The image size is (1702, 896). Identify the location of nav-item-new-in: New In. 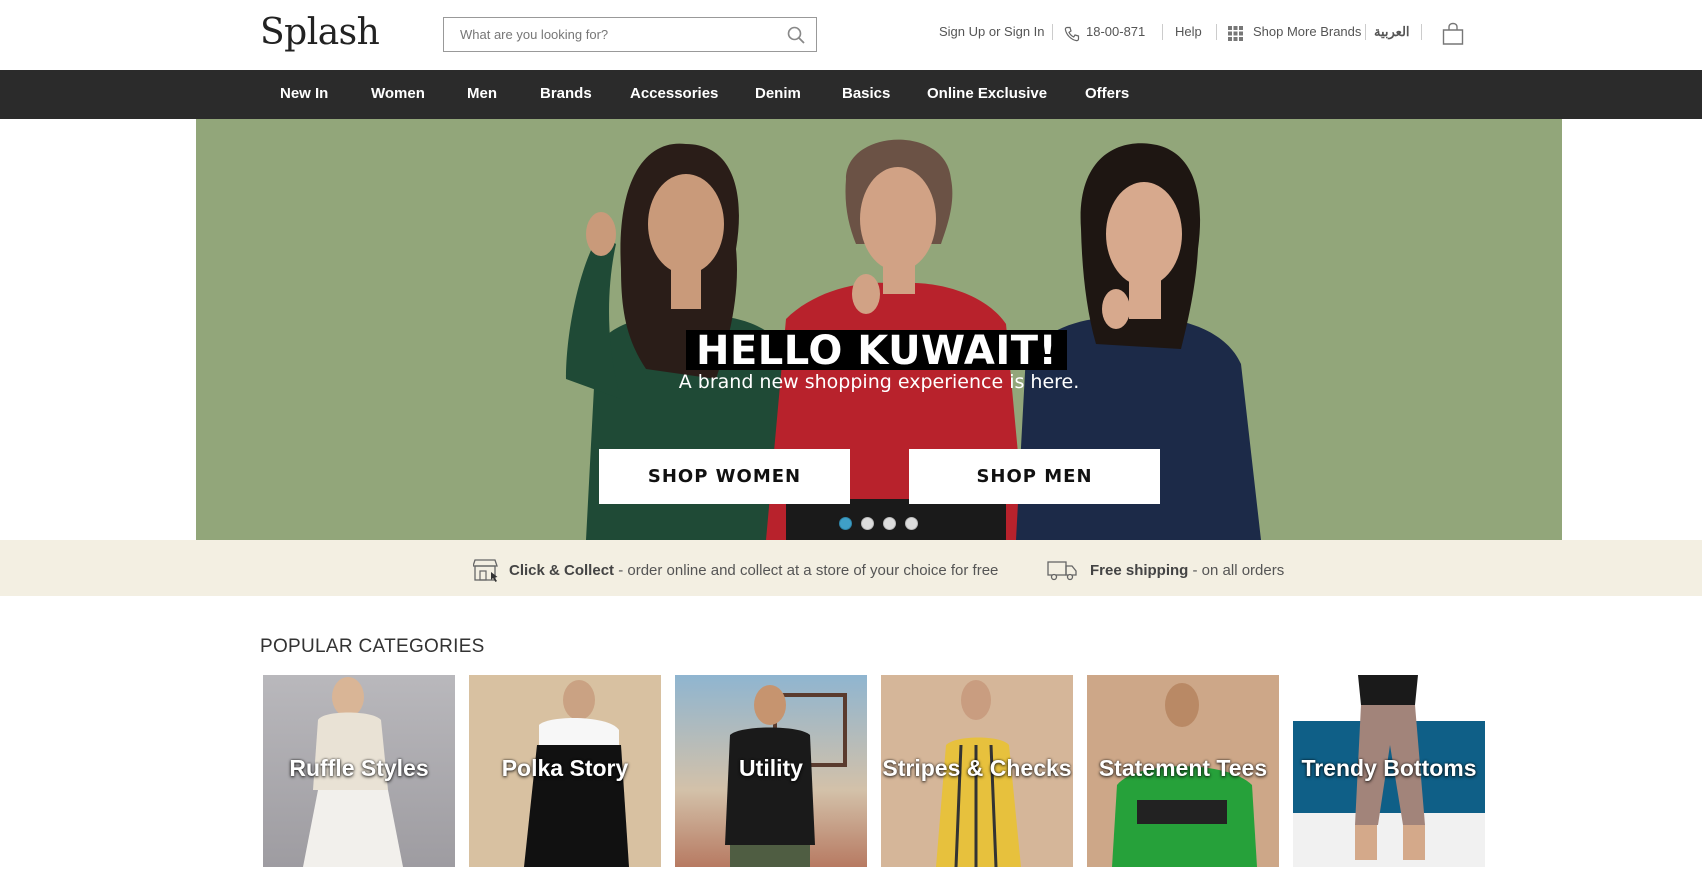
(304, 93).